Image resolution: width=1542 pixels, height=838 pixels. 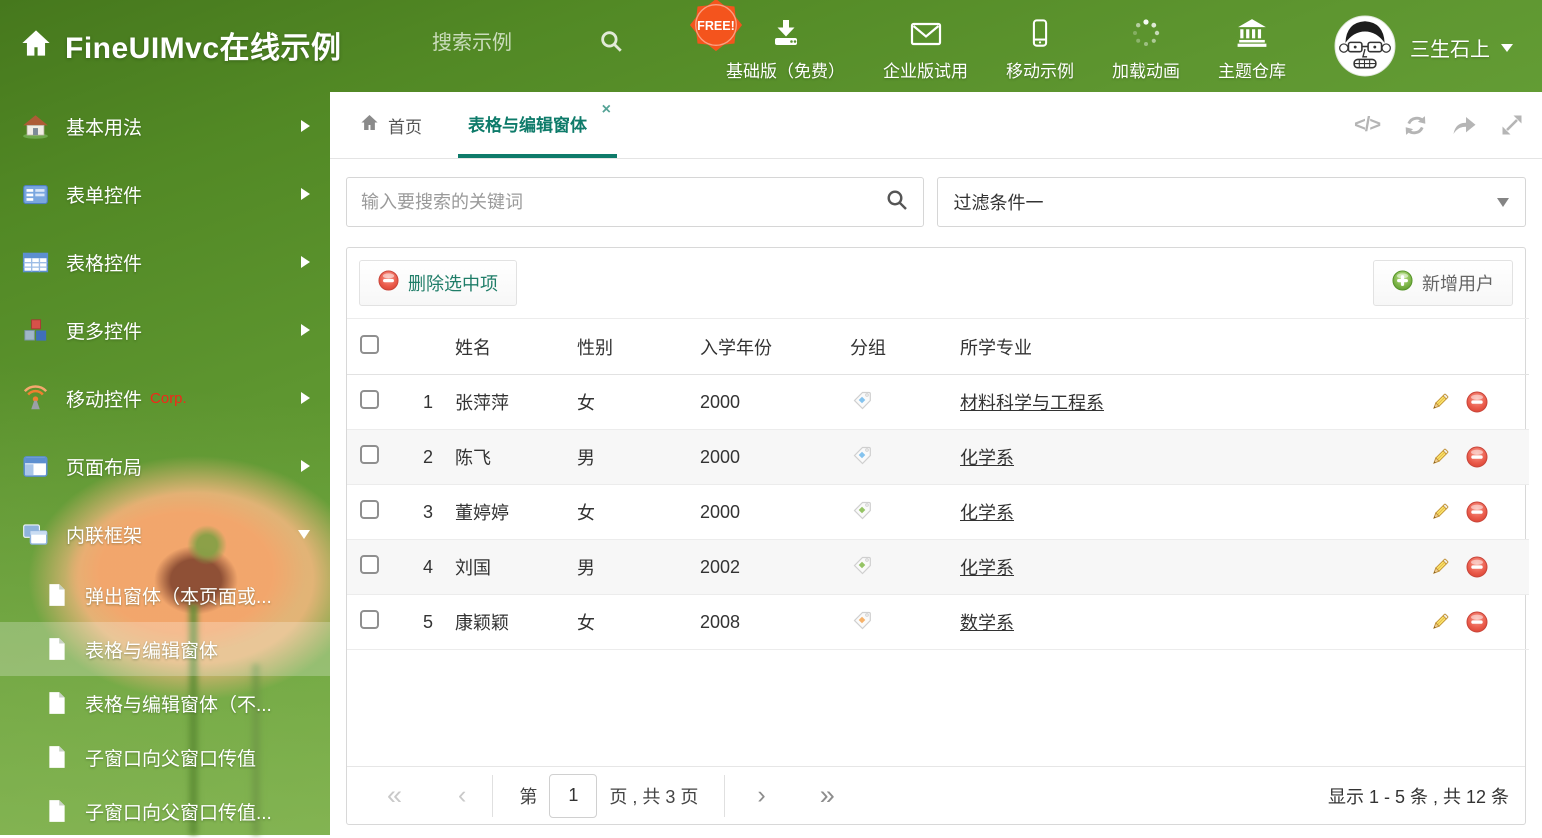 What do you see at coordinates (165, 194) in the screenshot?
I see `sidebar-item-form-controls: 表单控件` at bounding box center [165, 194].